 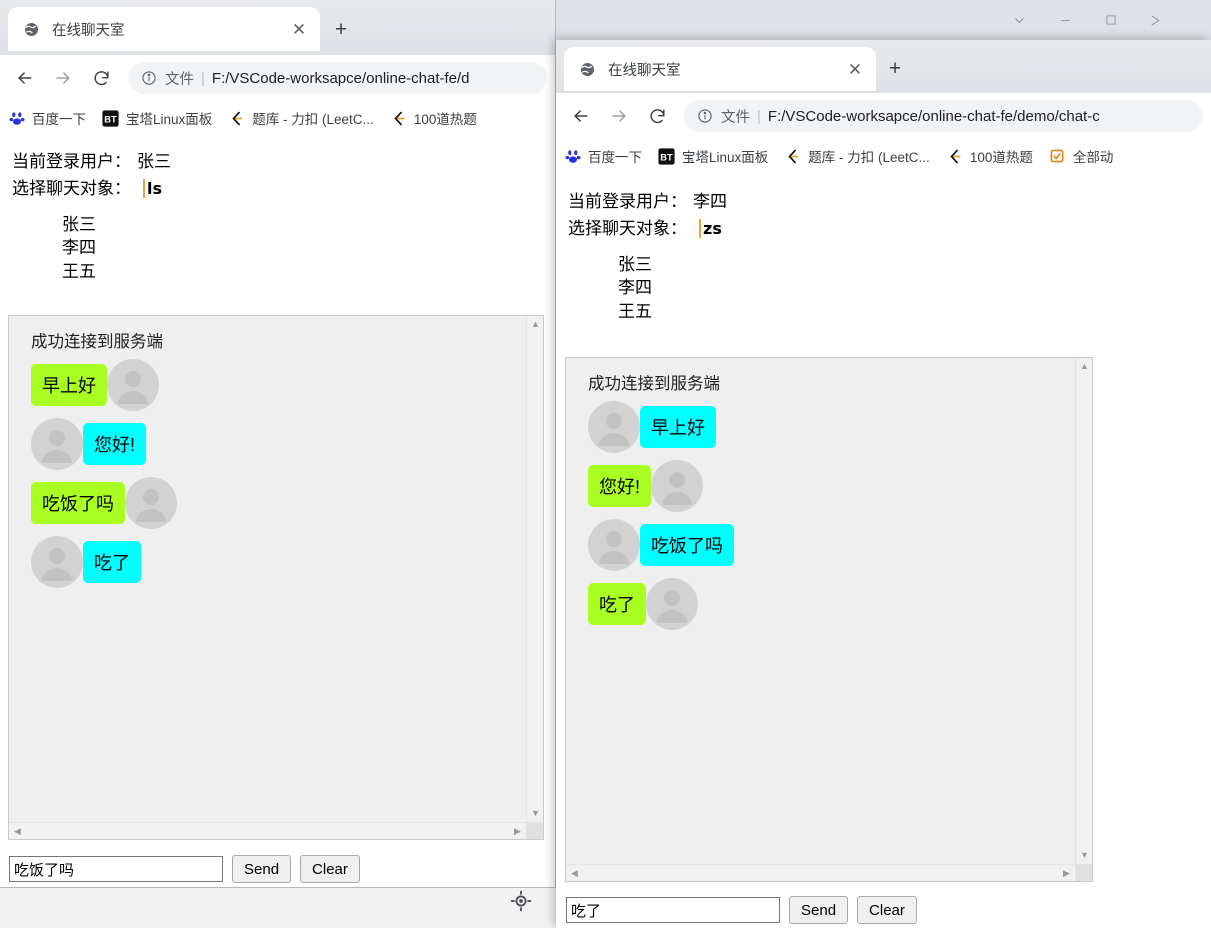 I want to click on message-bubble: 吃饭了吗, so click(x=687, y=545).